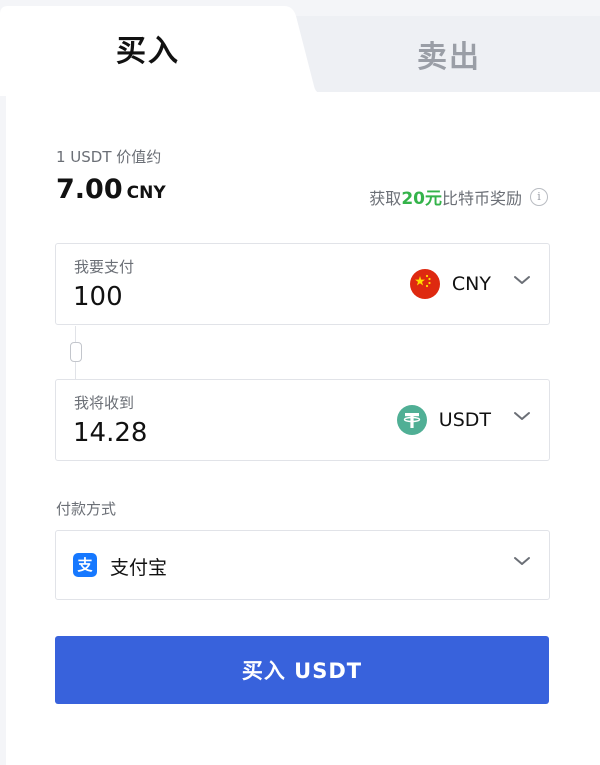 The width and height of the screenshot is (600, 765). I want to click on rate-unit: CNY, so click(146, 193).